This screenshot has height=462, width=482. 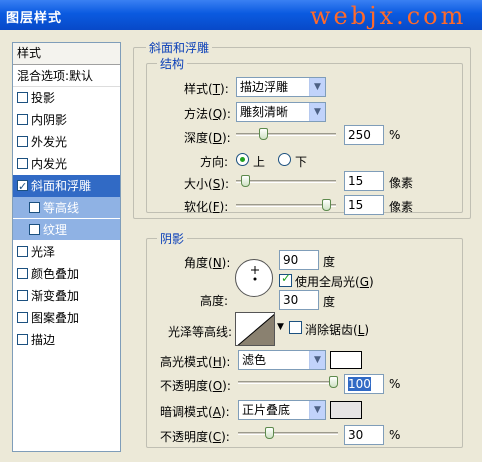 I want to click on sidebar-item-label: 图案叠加, so click(x=55, y=318).